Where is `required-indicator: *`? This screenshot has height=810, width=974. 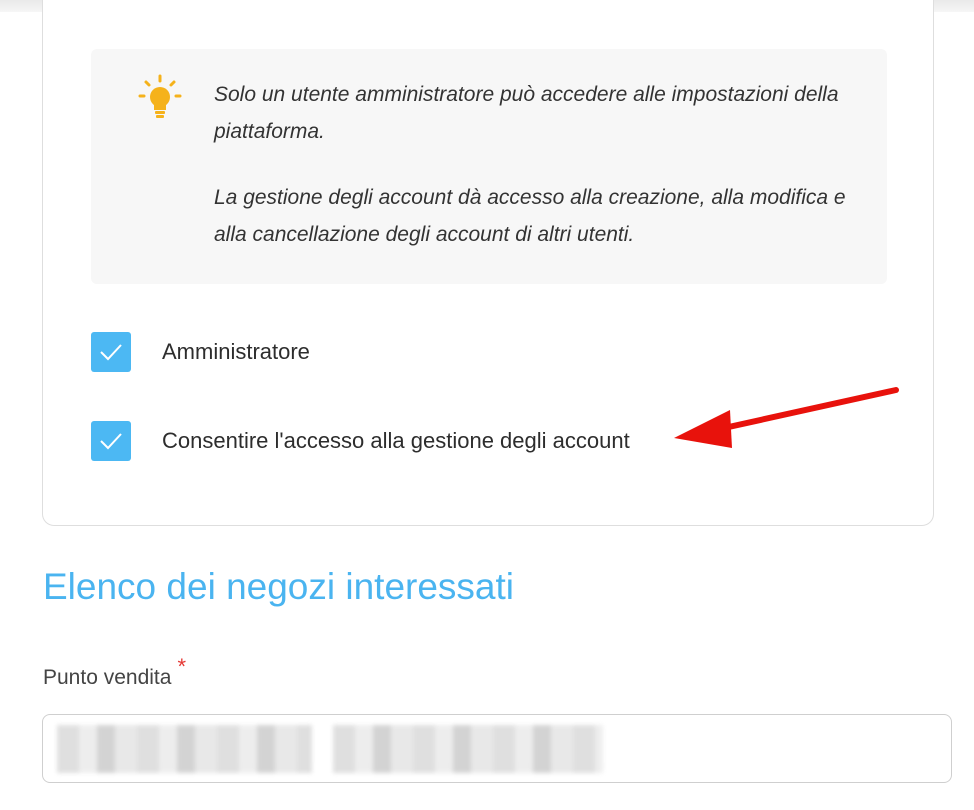 required-indicator: * is located at coordinates (181, 666).